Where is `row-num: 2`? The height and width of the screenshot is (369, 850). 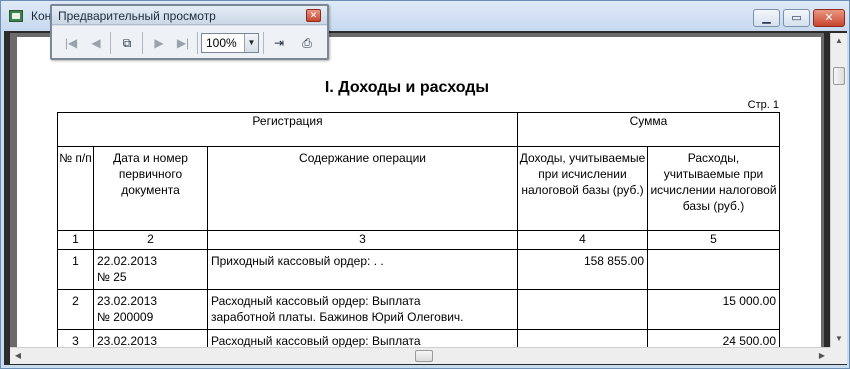
row-num: 2 is located at coordinates (75, 309).